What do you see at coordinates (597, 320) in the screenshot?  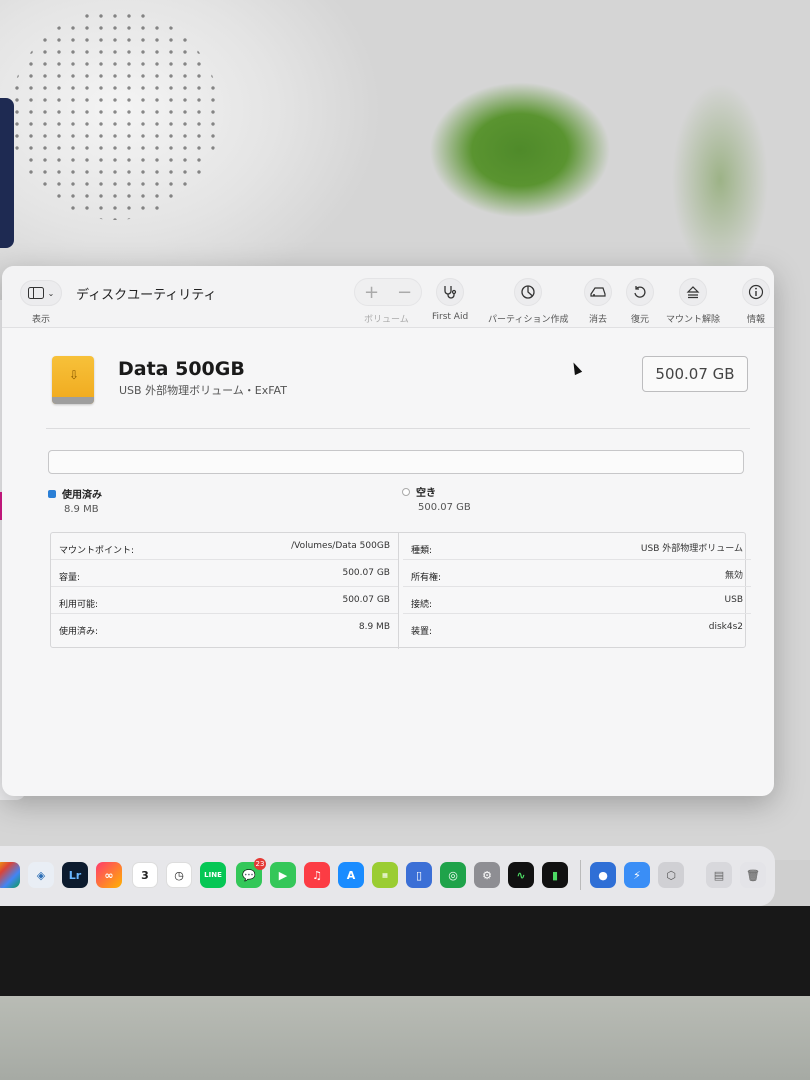 I see `erase-label: 消去` at bounding box center [597, 320].